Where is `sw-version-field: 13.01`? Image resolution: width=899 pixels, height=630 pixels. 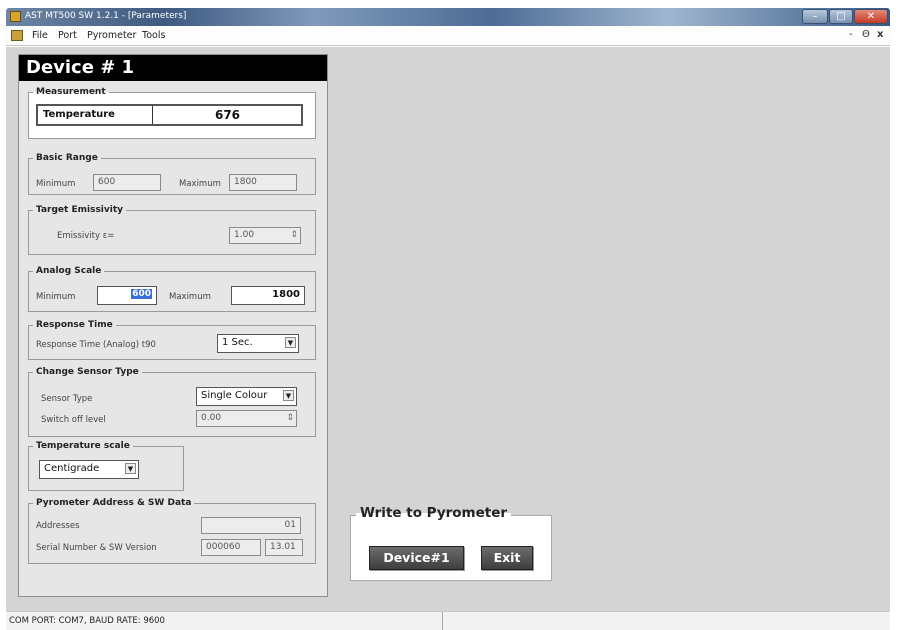
sw-version-field: 13.01 is located at coordinates (284, 547).